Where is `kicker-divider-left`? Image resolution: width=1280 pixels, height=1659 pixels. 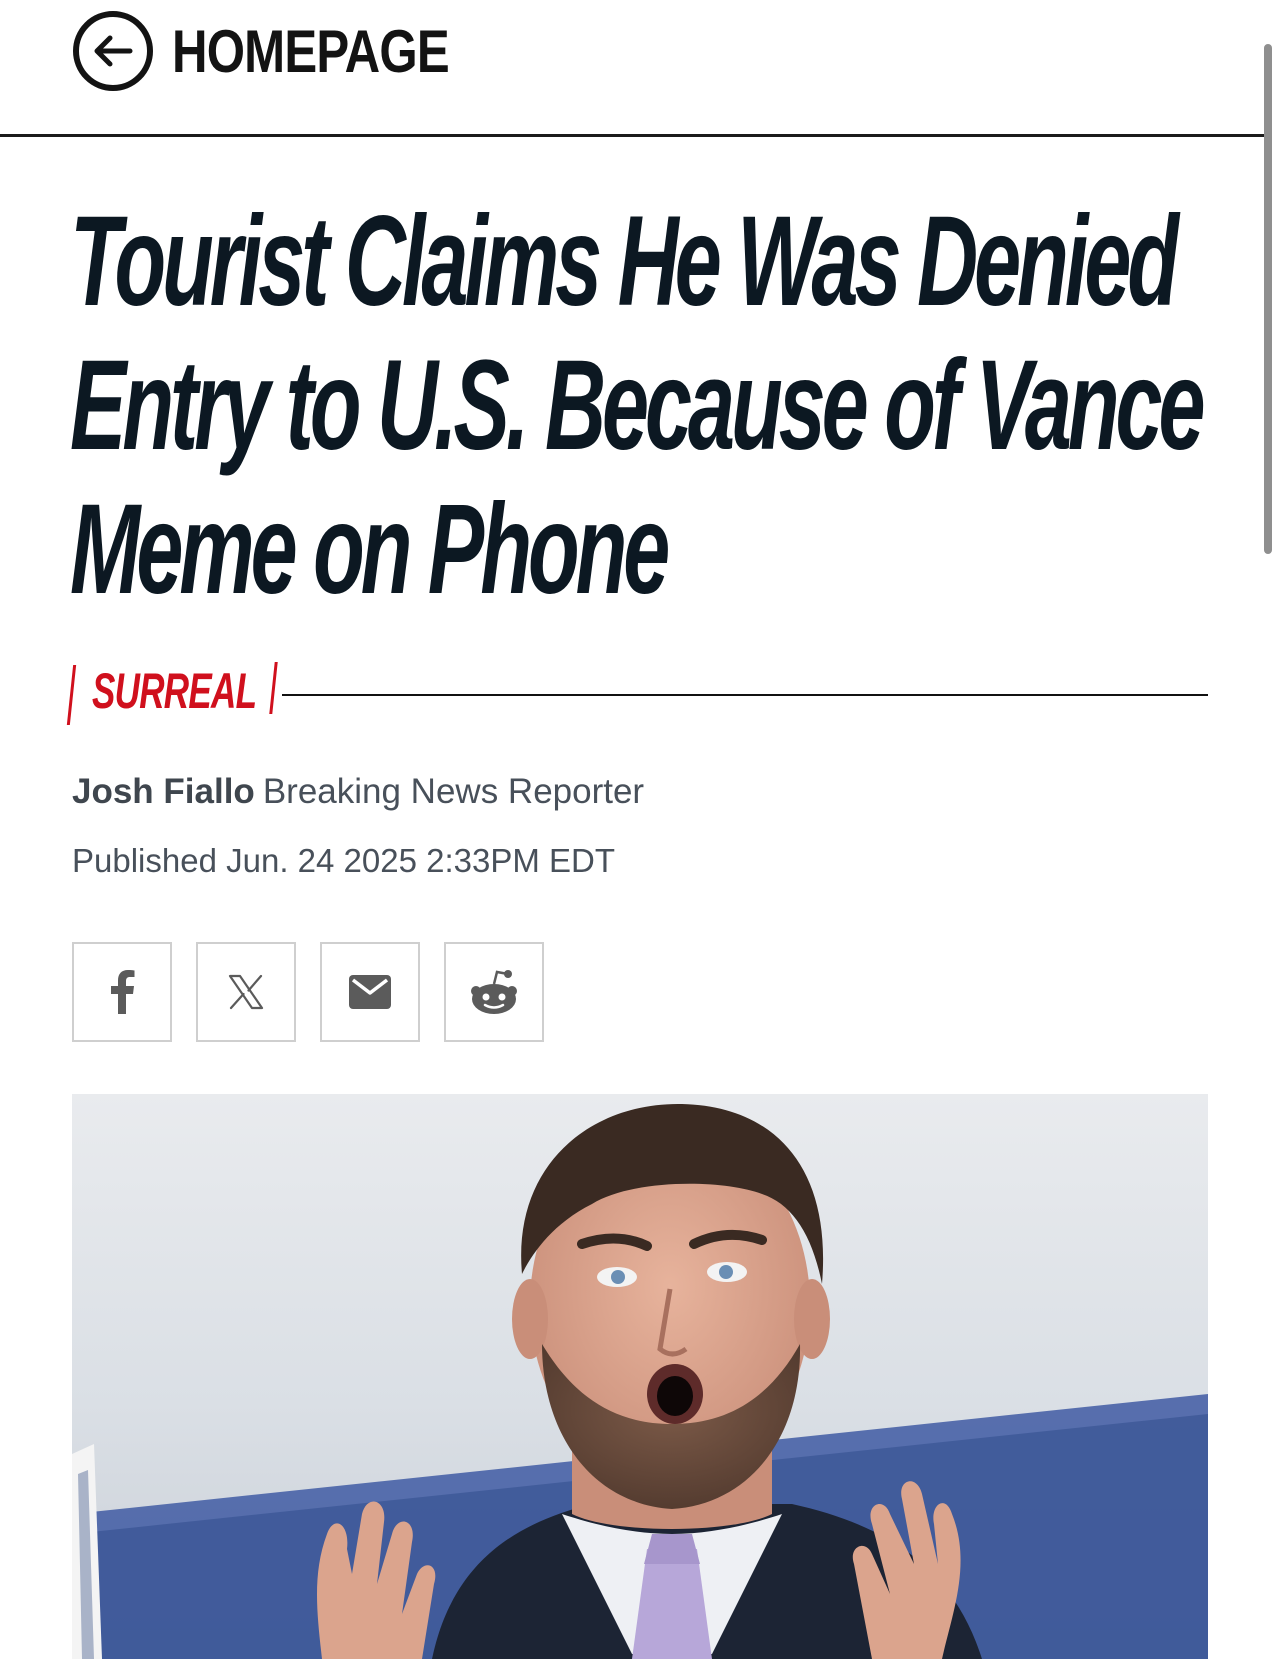
kicker-divider-left is located at coordinates (71, 695).